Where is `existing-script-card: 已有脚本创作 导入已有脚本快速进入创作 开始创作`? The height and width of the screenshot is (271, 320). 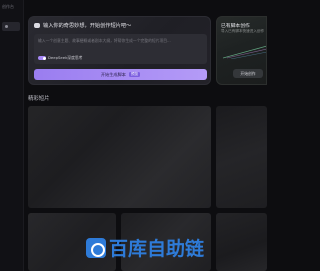
existing-script-card: 已有脚本创作 导入已有脚本快速进入创作 开始创作 is located at coordinates (241, 50).